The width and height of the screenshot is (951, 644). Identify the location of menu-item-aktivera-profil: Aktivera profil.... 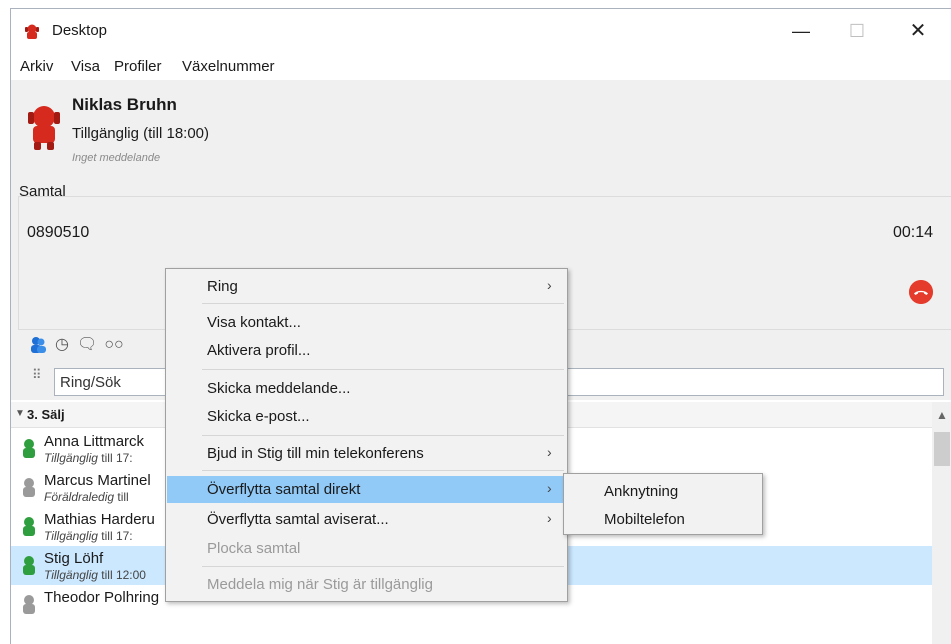
(366, 350).